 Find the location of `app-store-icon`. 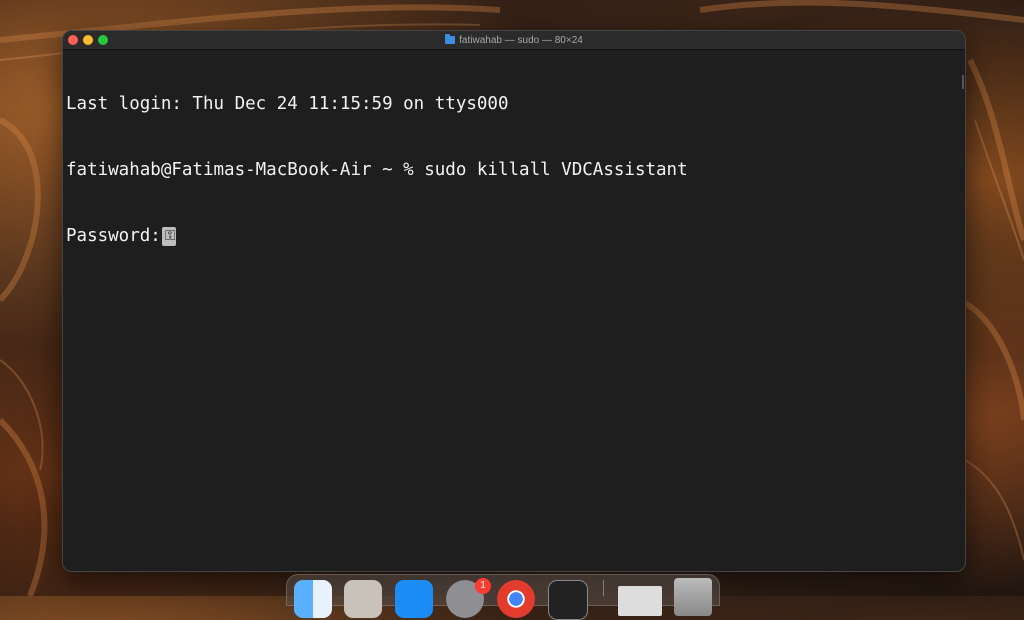

app-store-icon is located at coordinates (414, 599).